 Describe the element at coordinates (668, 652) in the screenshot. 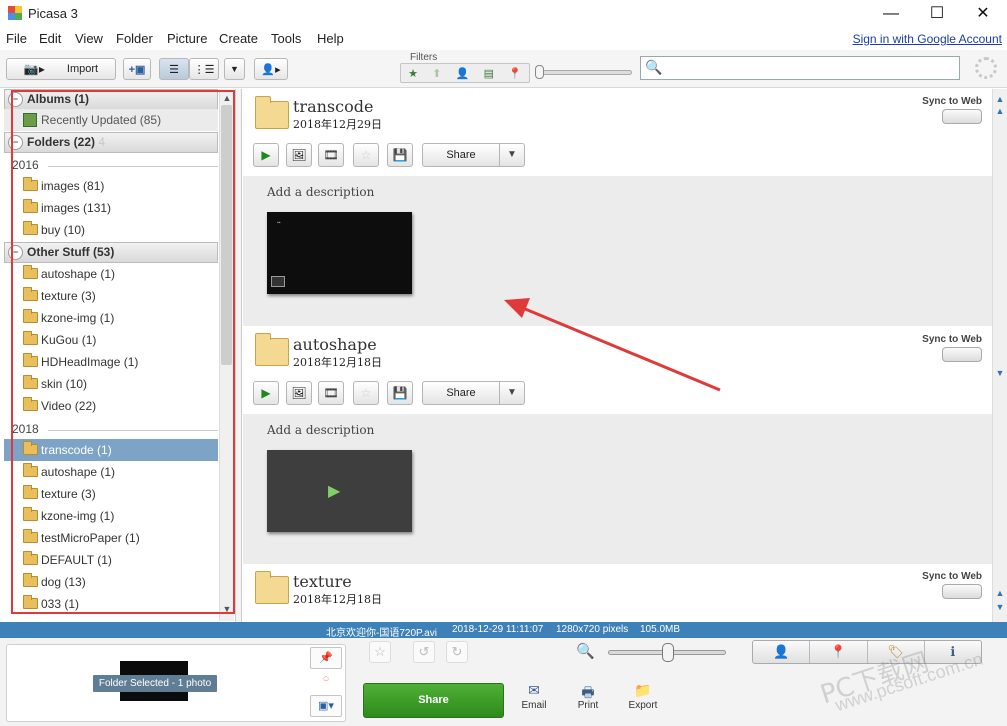

I see `slider-knob` at that location.